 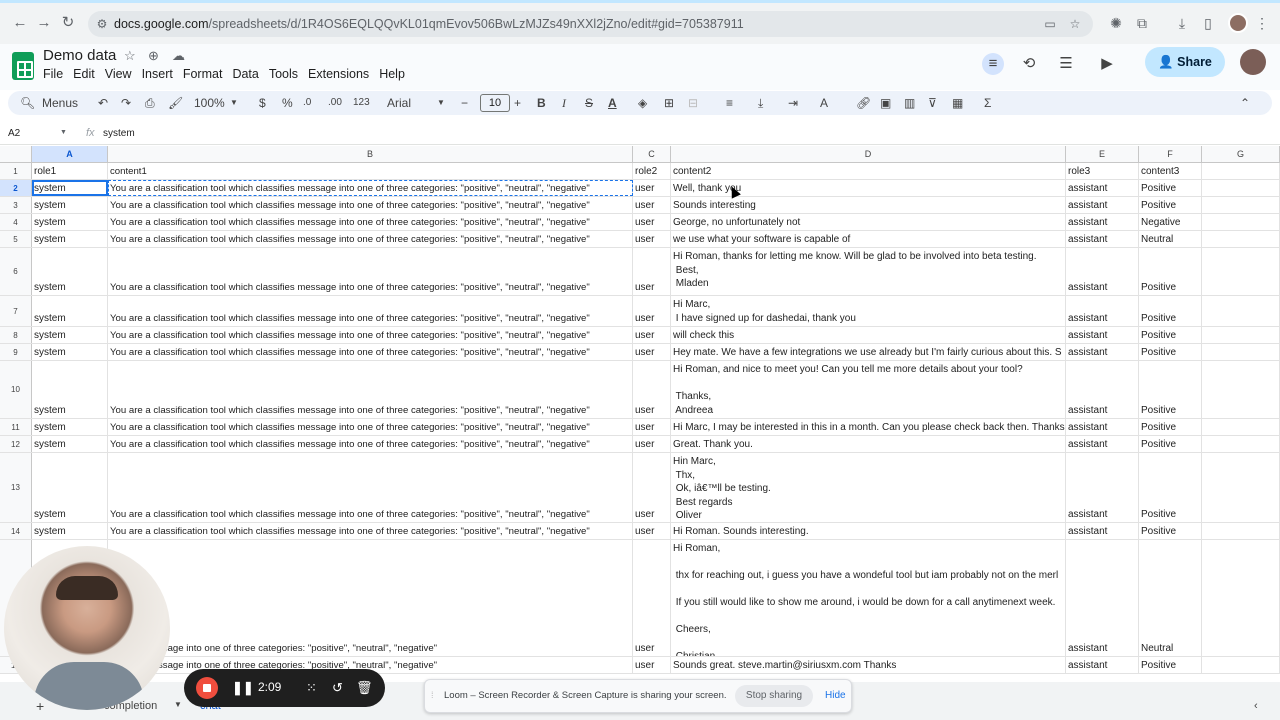 I want to click on vertical-align-icon: ⤓, so click(x=760, y=103).